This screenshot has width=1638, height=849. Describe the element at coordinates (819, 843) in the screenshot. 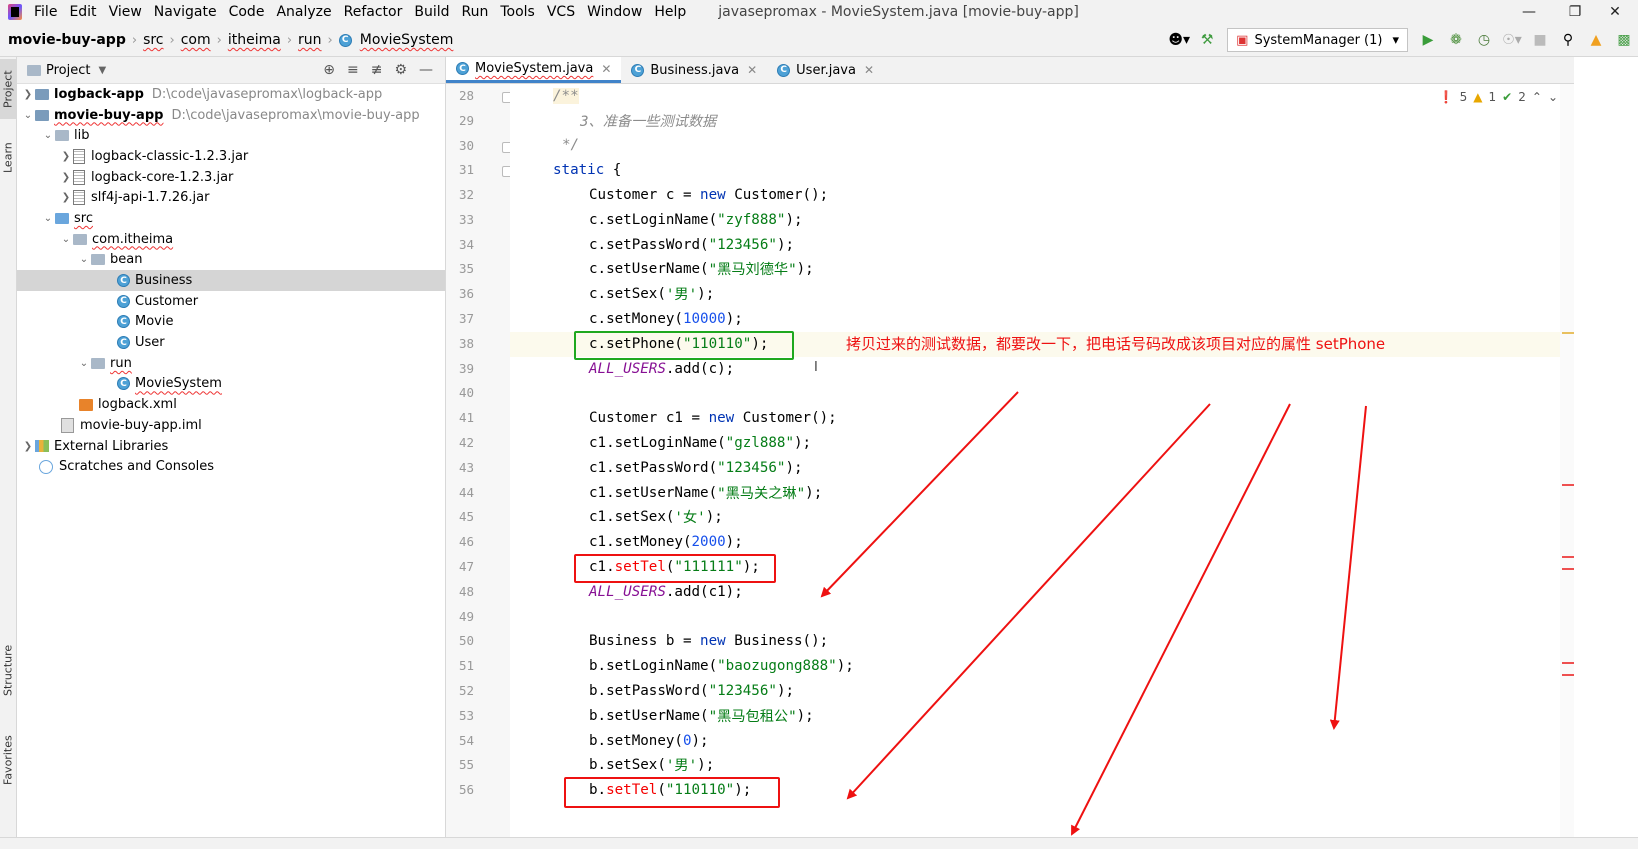

I see `status-bar` at that location.